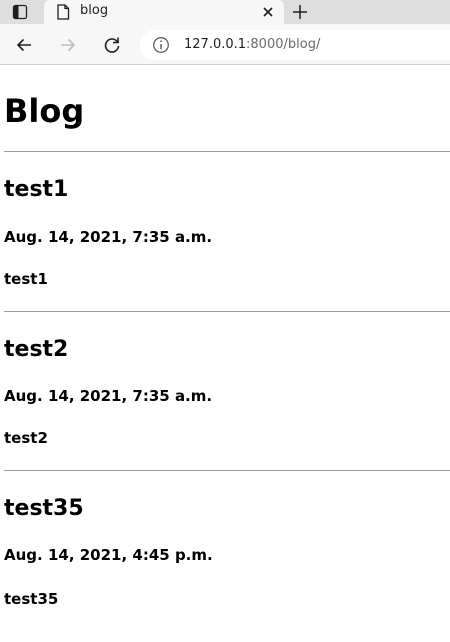 Image resolution: width=450 pixels, height=642 pixels. What do you see at coordinates (26, 438) in the screenshot?
I see `post-body: test2` at bounding box center [26, 438].